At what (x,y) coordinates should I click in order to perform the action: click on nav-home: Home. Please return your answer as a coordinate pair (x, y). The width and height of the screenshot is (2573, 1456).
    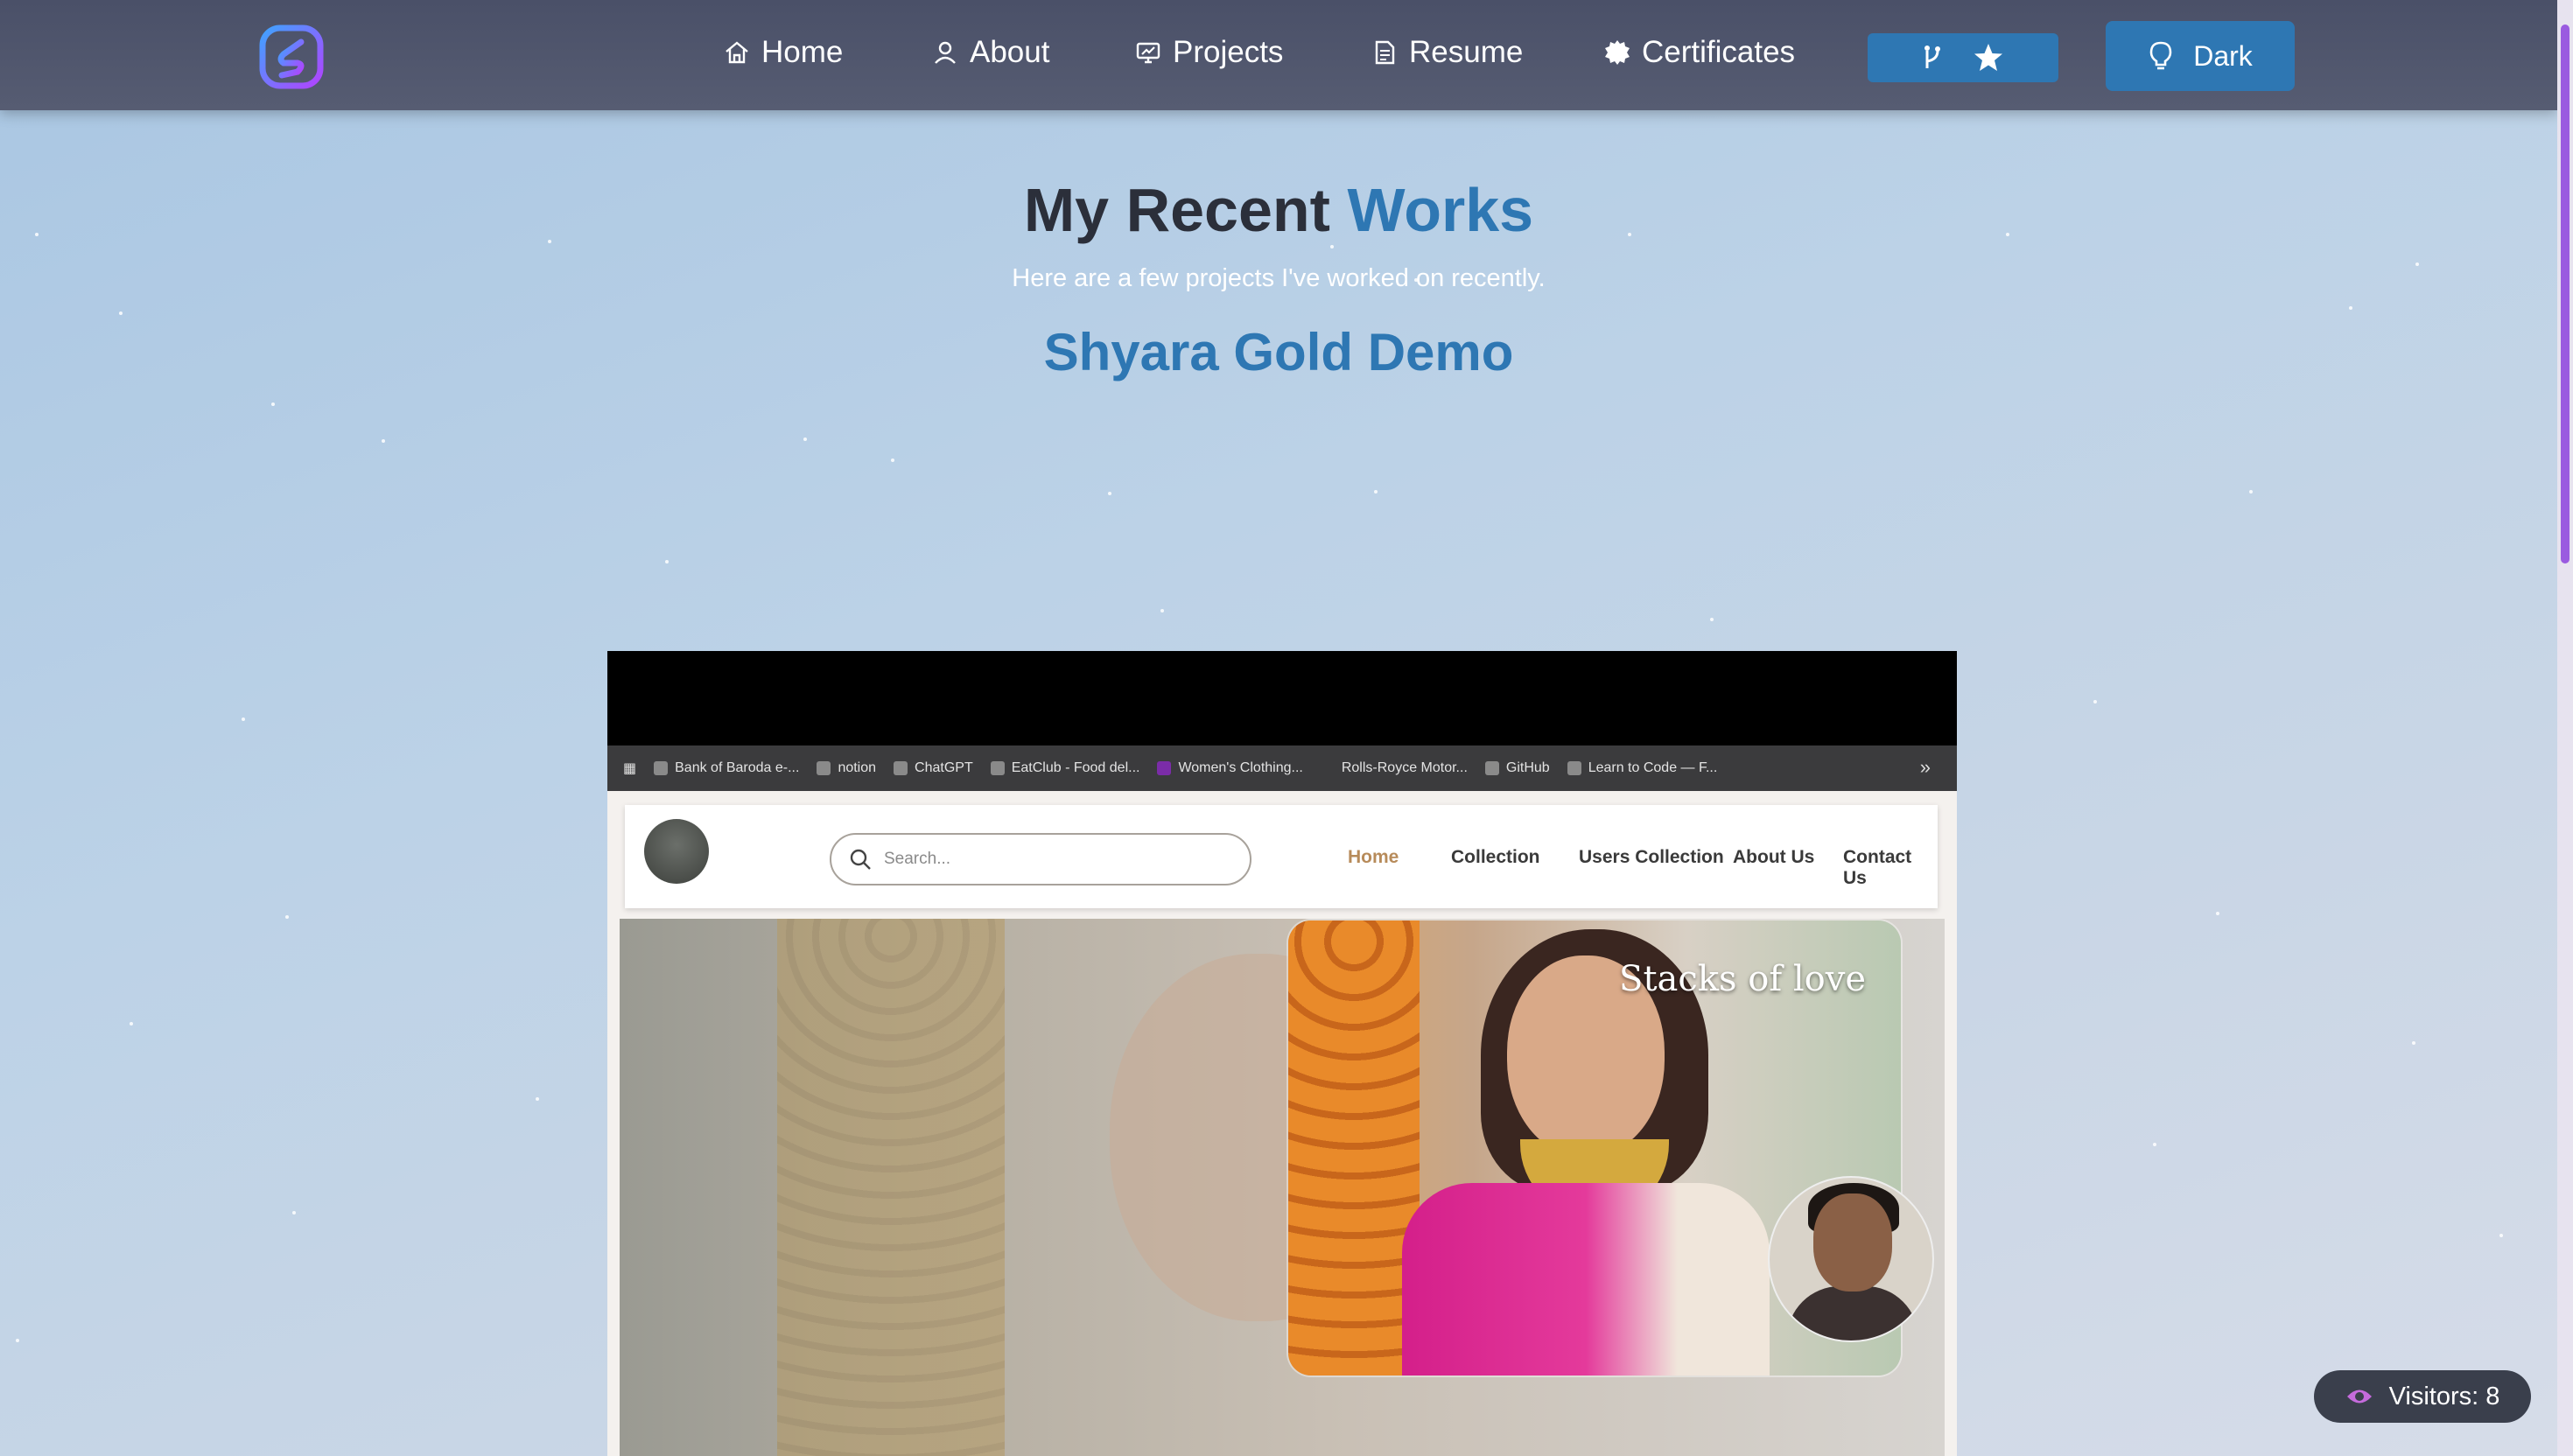
    Looking at the image, I should click on (783, 52).